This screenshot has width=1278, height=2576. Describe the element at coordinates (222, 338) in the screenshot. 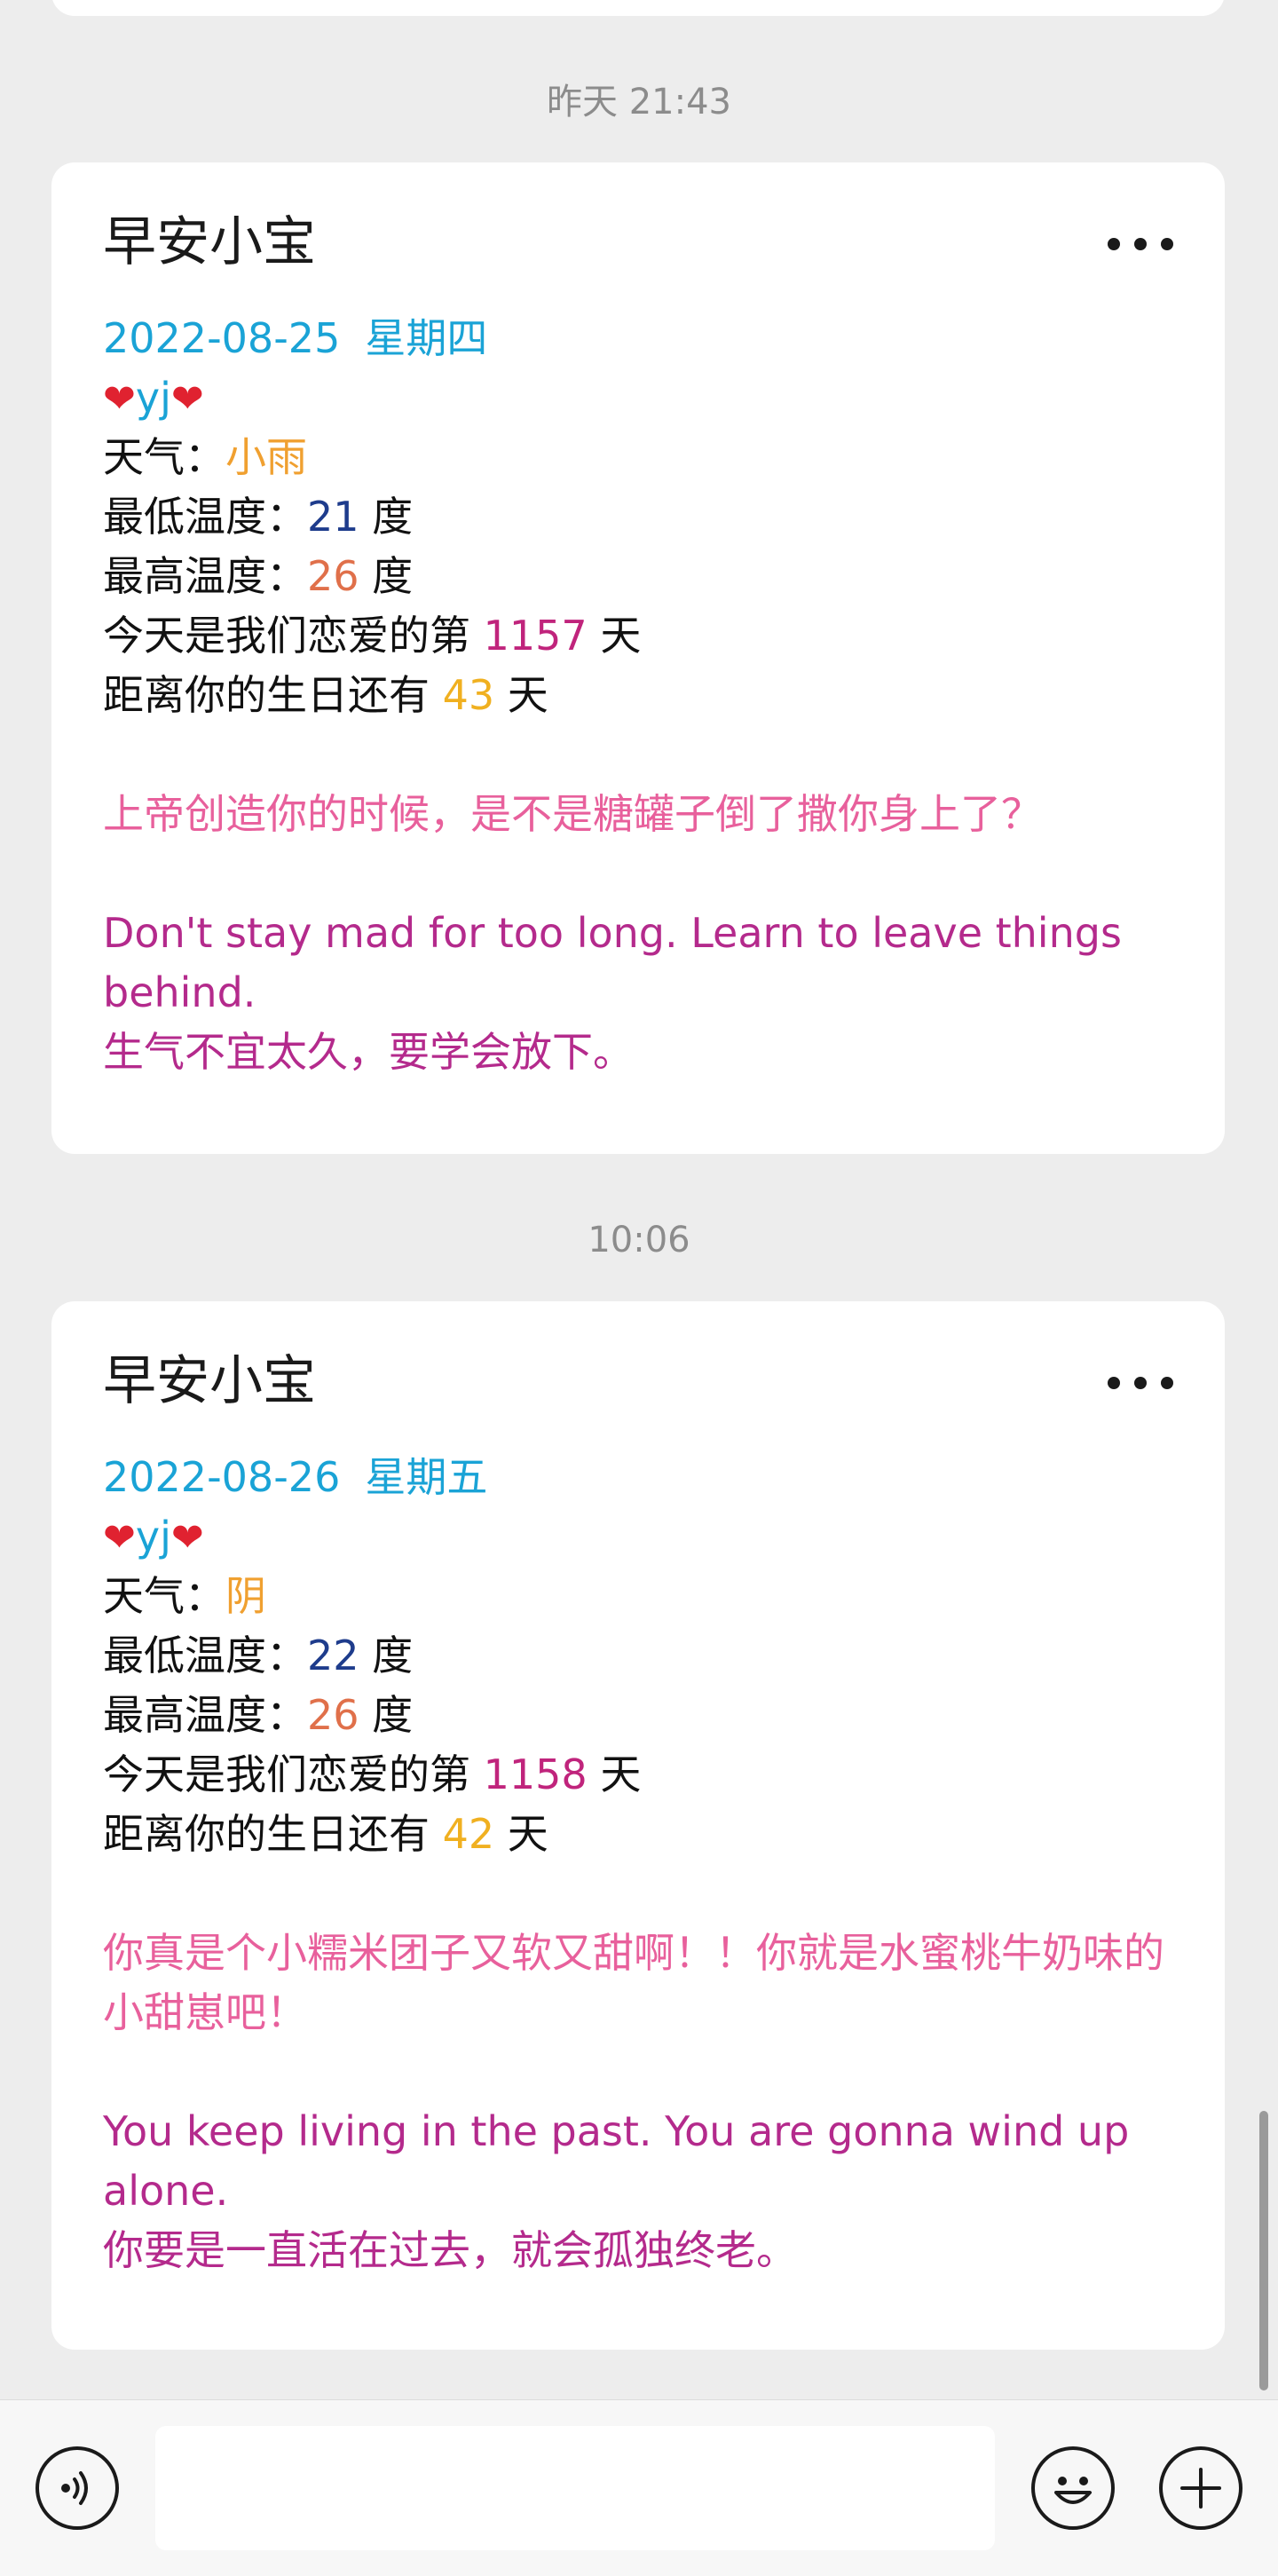

I see `date: 2022-08-25` at that location.